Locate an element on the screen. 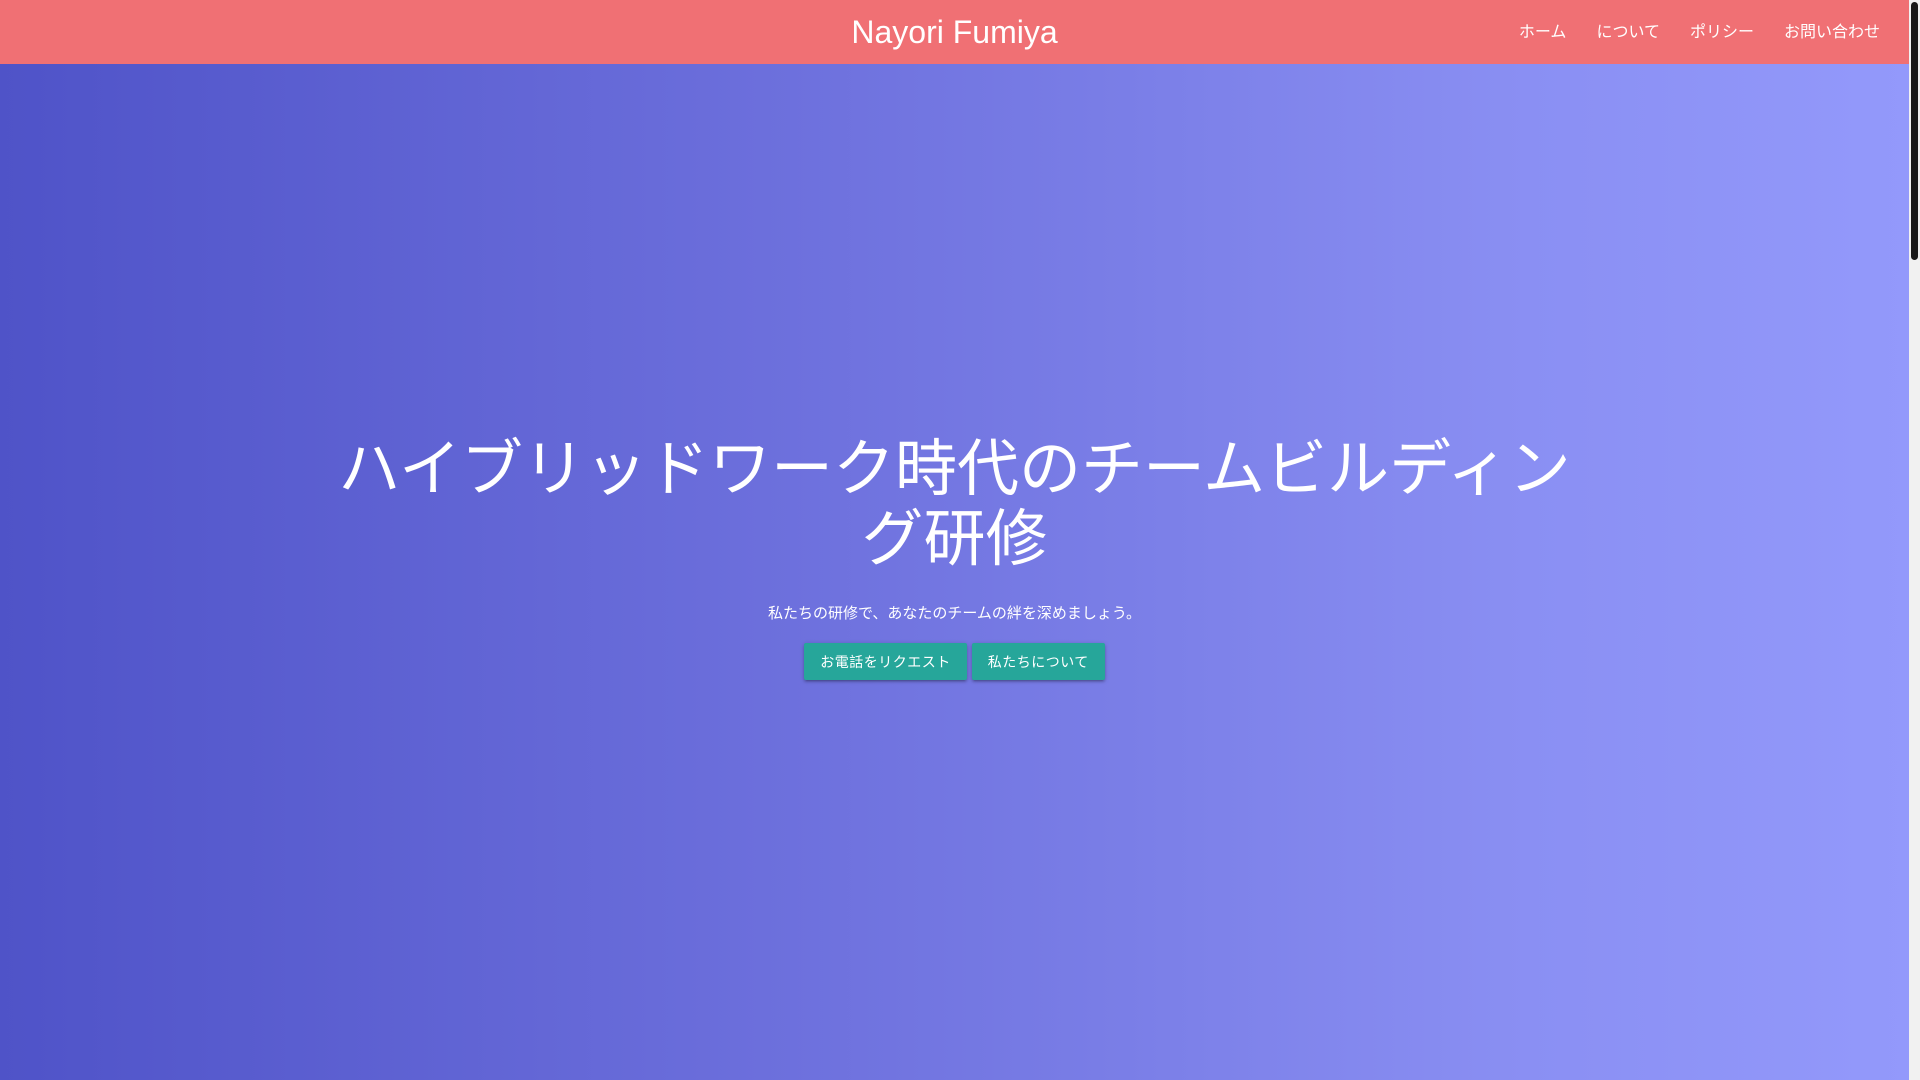 This screenshot has height=1080, width=1920. hero-title: ハイブリッドワーク時代のチームビルディング研修 is located at coordinates (954, 503).